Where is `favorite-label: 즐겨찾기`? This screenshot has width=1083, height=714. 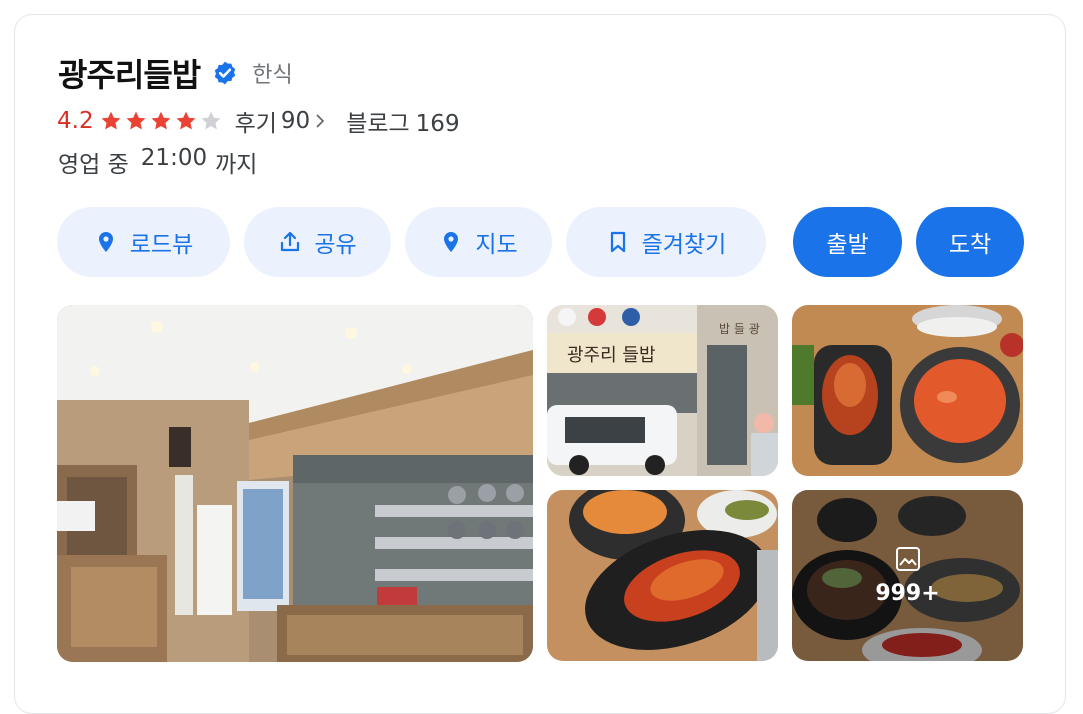 favorite-label: 즐겨찾기 is located at coordinates (684, 245).